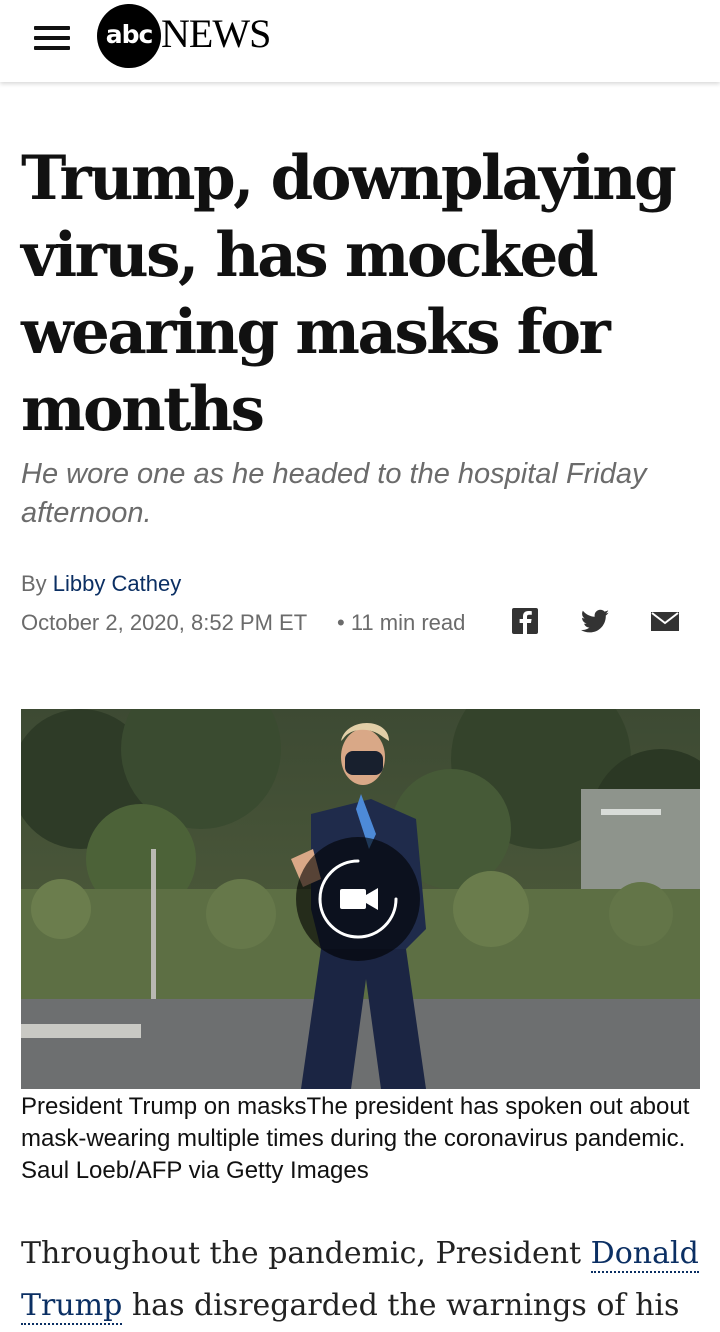 This screenshot has width=720, height=1332. I want to click on byline-prefix: By, so click(37, 583).